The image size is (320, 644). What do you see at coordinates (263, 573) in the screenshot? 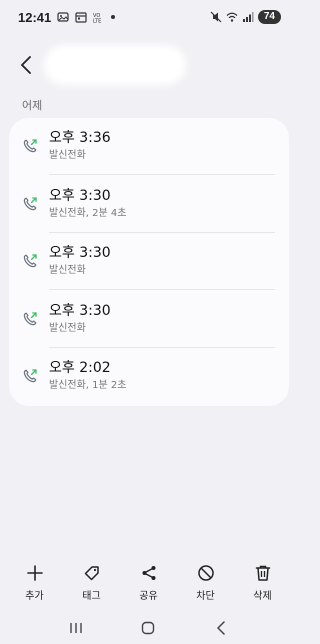
I see `trash-icon` at bounding box center [263, 573].